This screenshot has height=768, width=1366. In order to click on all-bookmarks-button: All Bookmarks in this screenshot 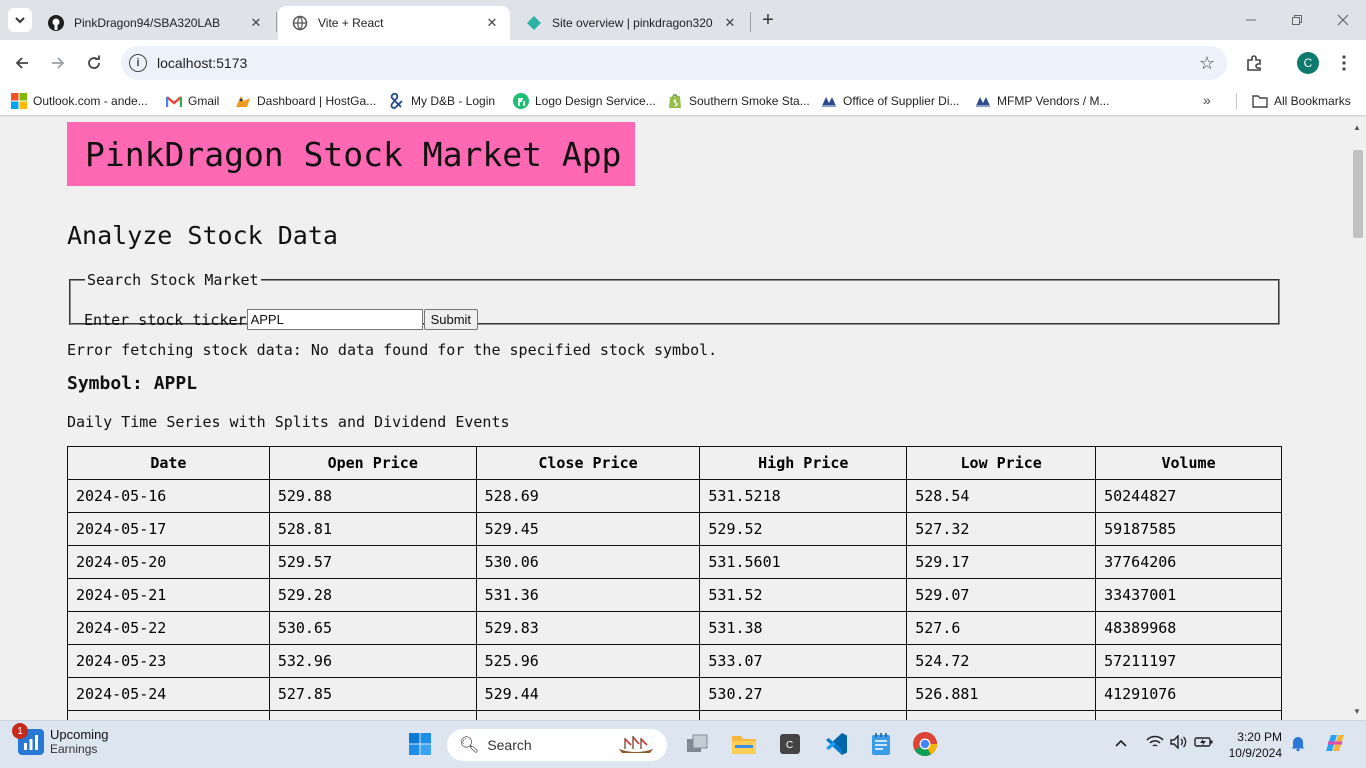, I will do `click(1301, 101)`.